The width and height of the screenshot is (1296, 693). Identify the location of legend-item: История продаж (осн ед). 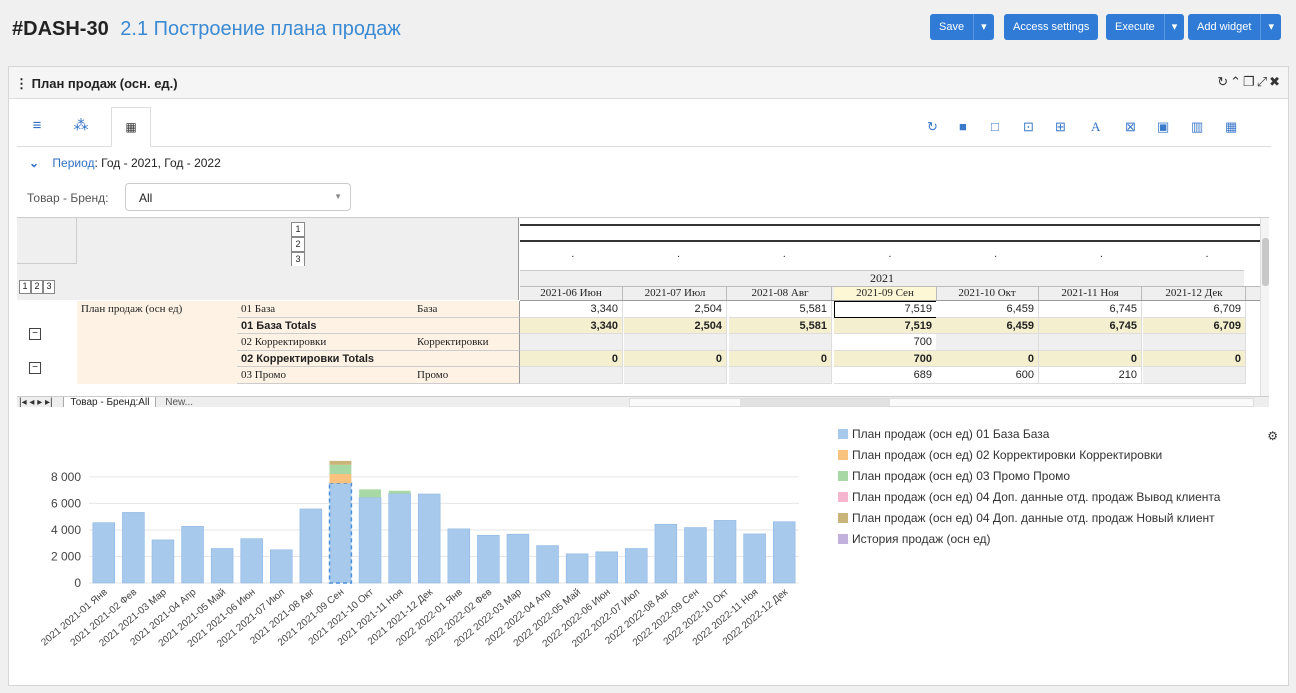
(1029, 538).